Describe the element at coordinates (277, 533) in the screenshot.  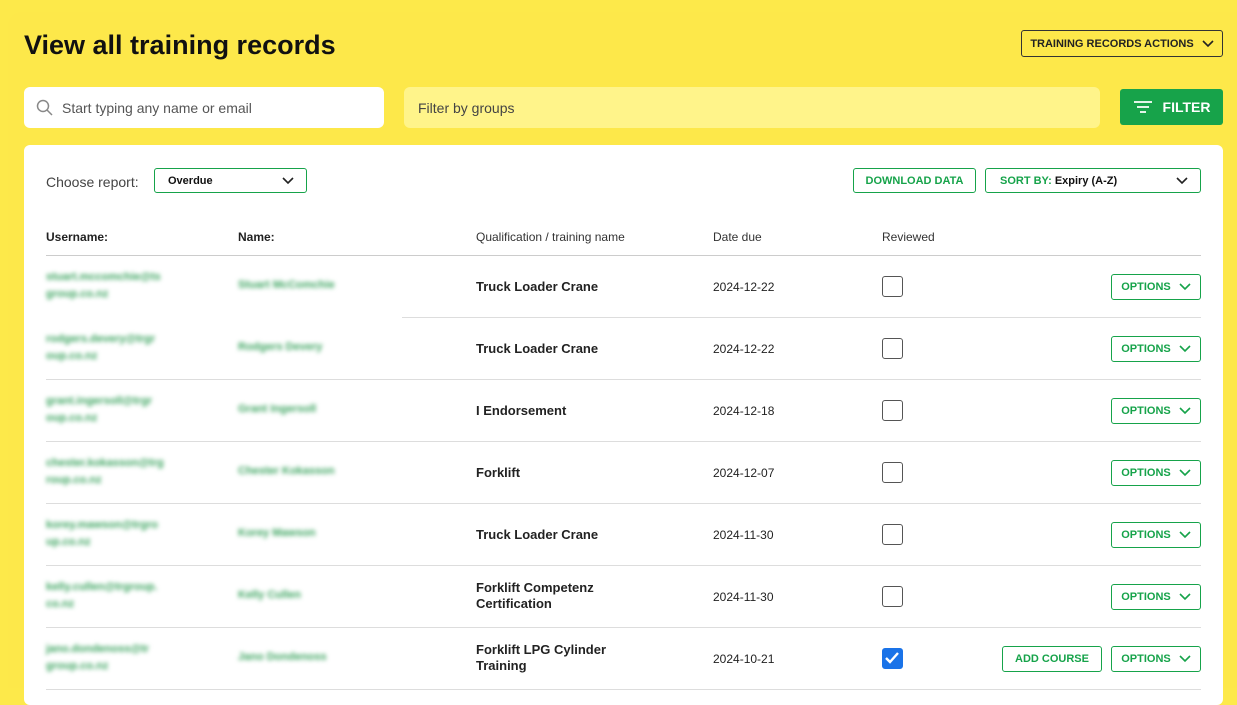
I see `name-cell: Korey Mawson` at that location.